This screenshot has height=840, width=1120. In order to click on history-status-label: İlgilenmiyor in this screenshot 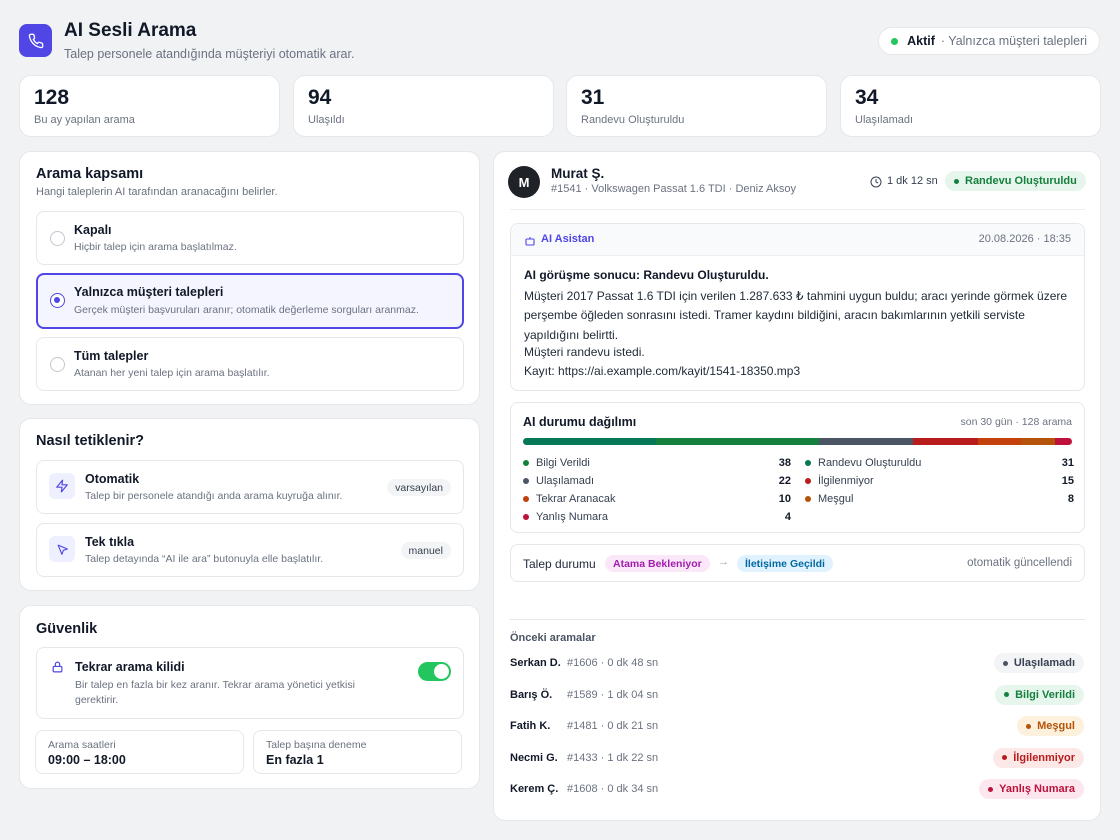, I will do `click(1044, 757)`.